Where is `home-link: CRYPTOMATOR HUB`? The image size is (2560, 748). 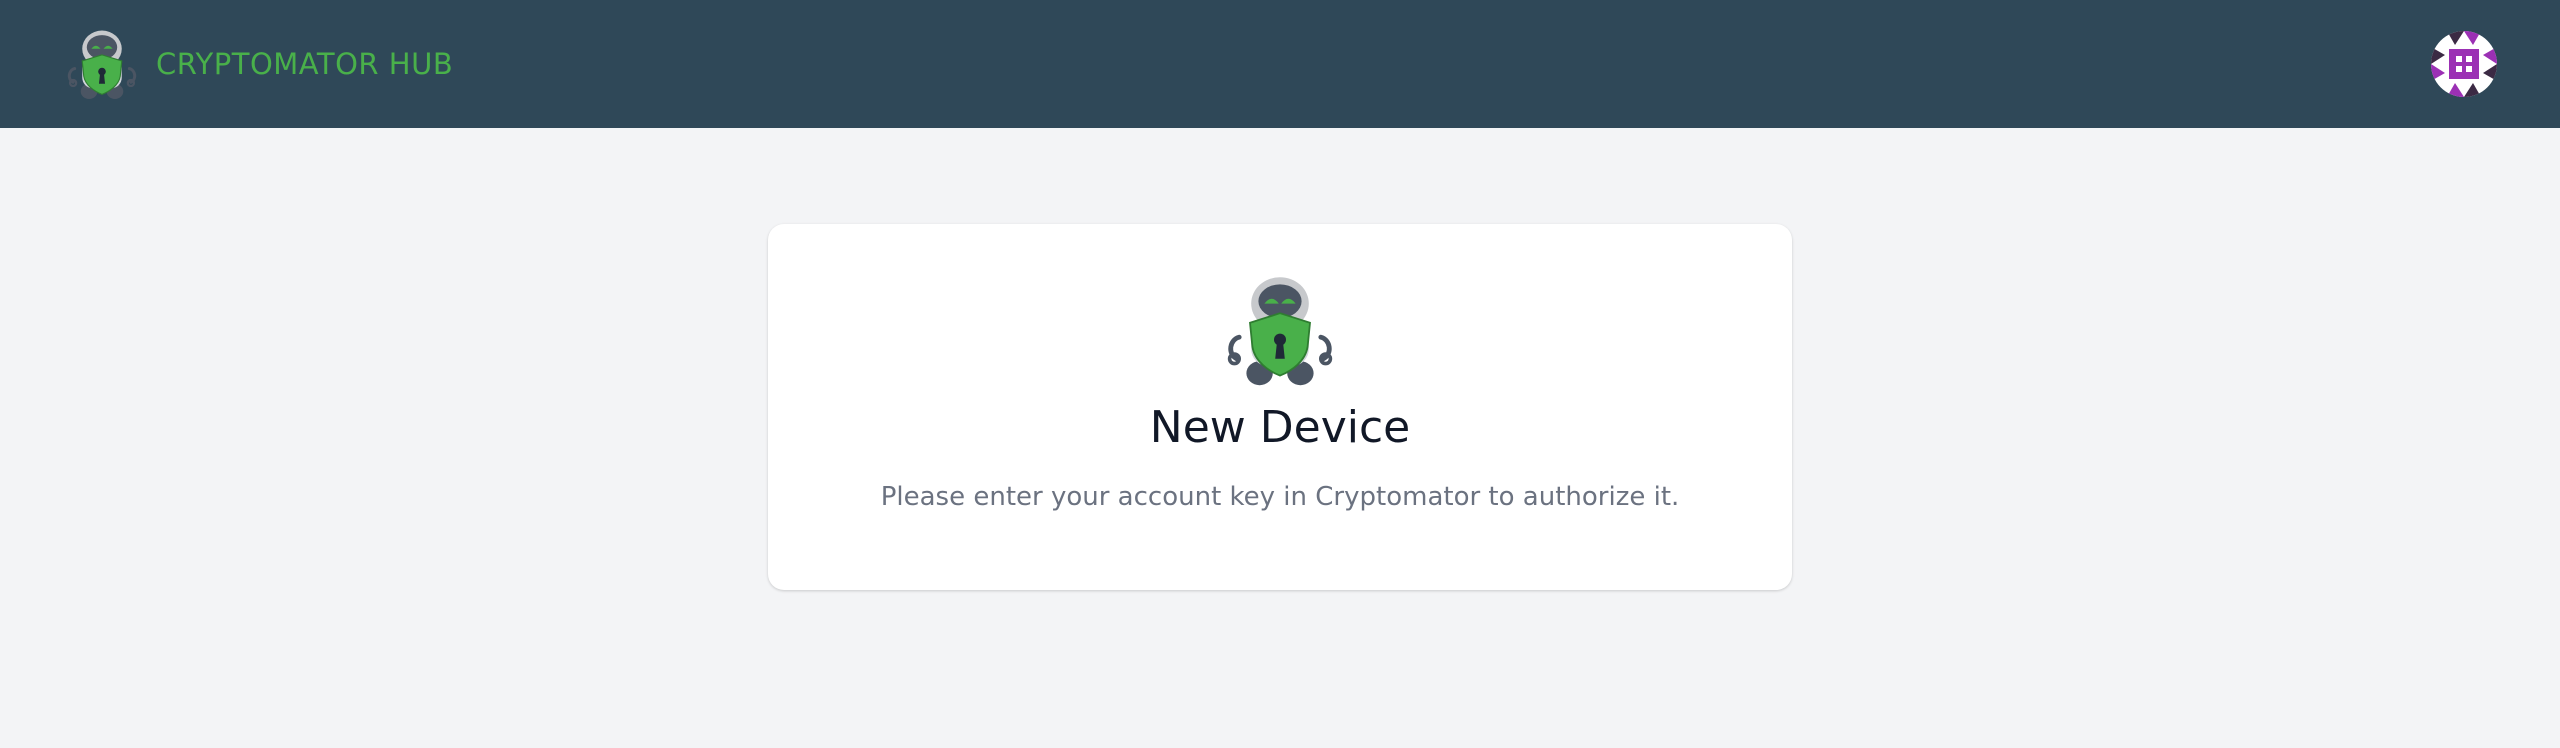
home-link: CRYPTOMATOR HUB is located at coordinates (258, 64).